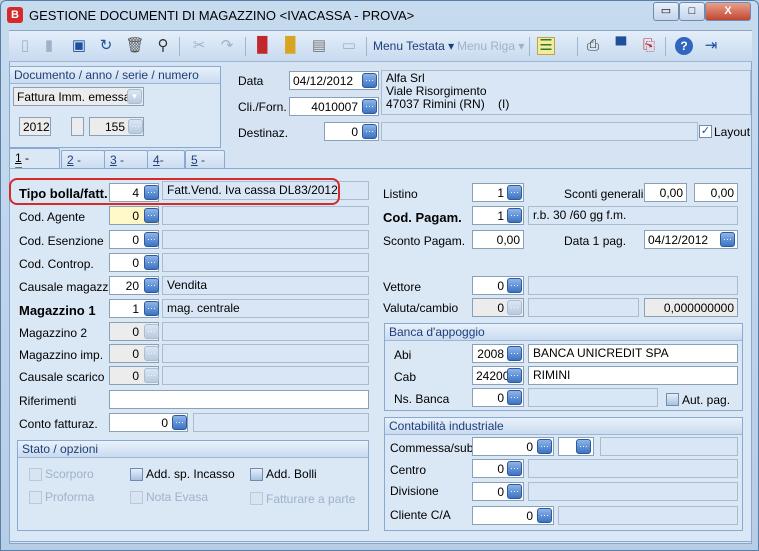  Describe the element at coordinates (49, 46) in the screenshot. I see `copy-document-icon: ▮` at that location.